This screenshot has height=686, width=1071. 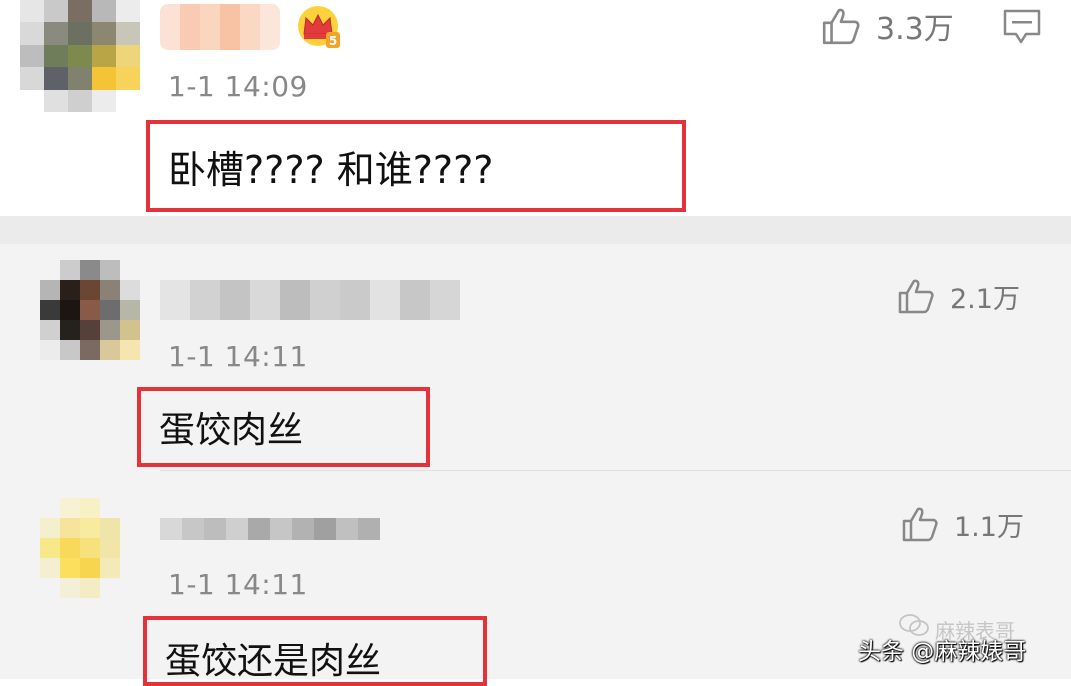 I want to click on like-button: 3.3万, so click(x=887, y=26).